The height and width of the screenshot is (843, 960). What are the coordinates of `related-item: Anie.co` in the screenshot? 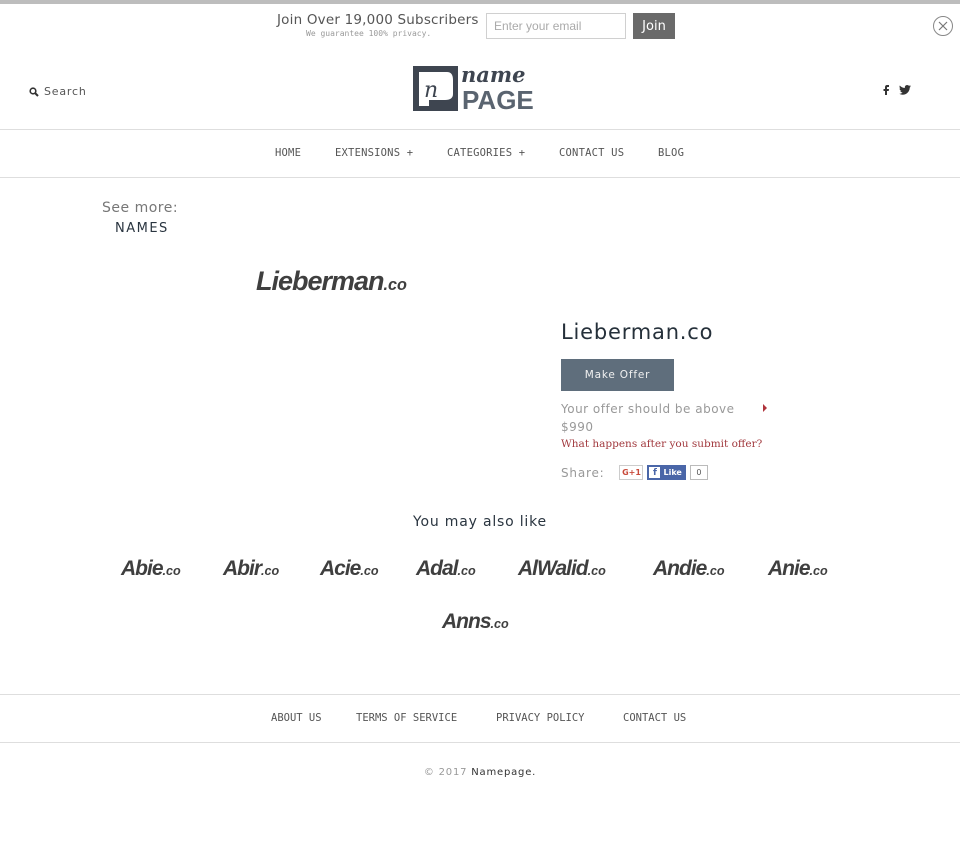 It's located at (798, 569).